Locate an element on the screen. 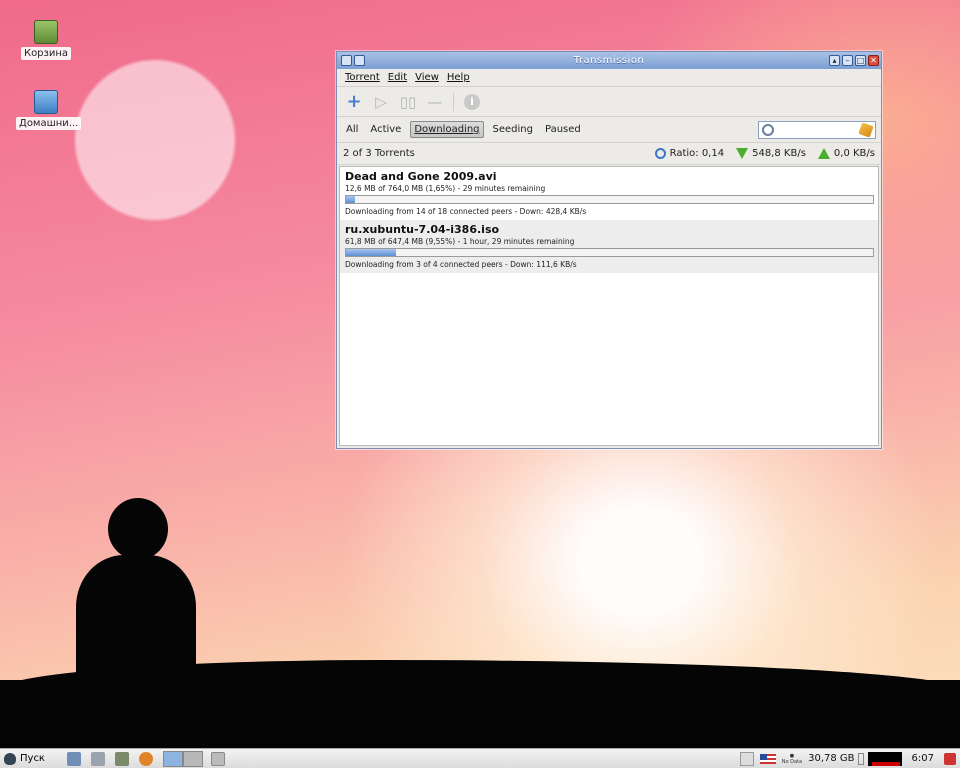  clock: 6:07 is located at coordinates (923, 758).